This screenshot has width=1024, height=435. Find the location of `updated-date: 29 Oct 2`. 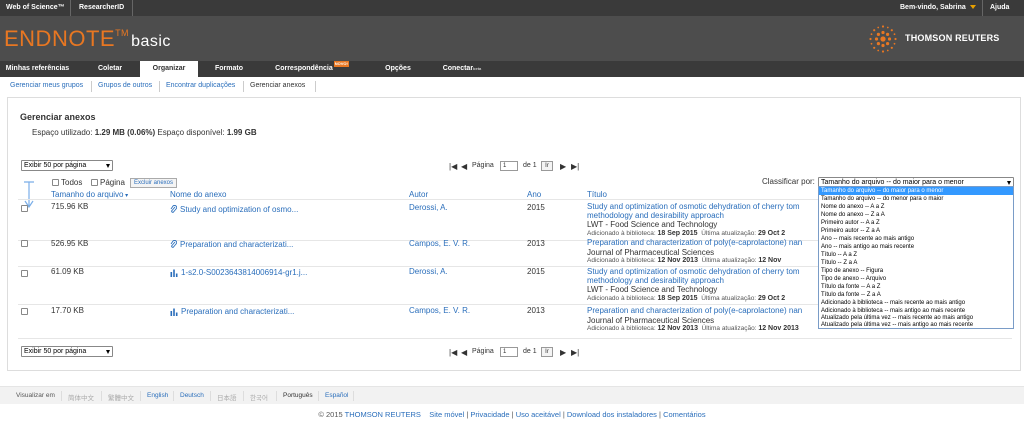

updated-date: 29 Oct 2 is located at coordinates (771, 233).